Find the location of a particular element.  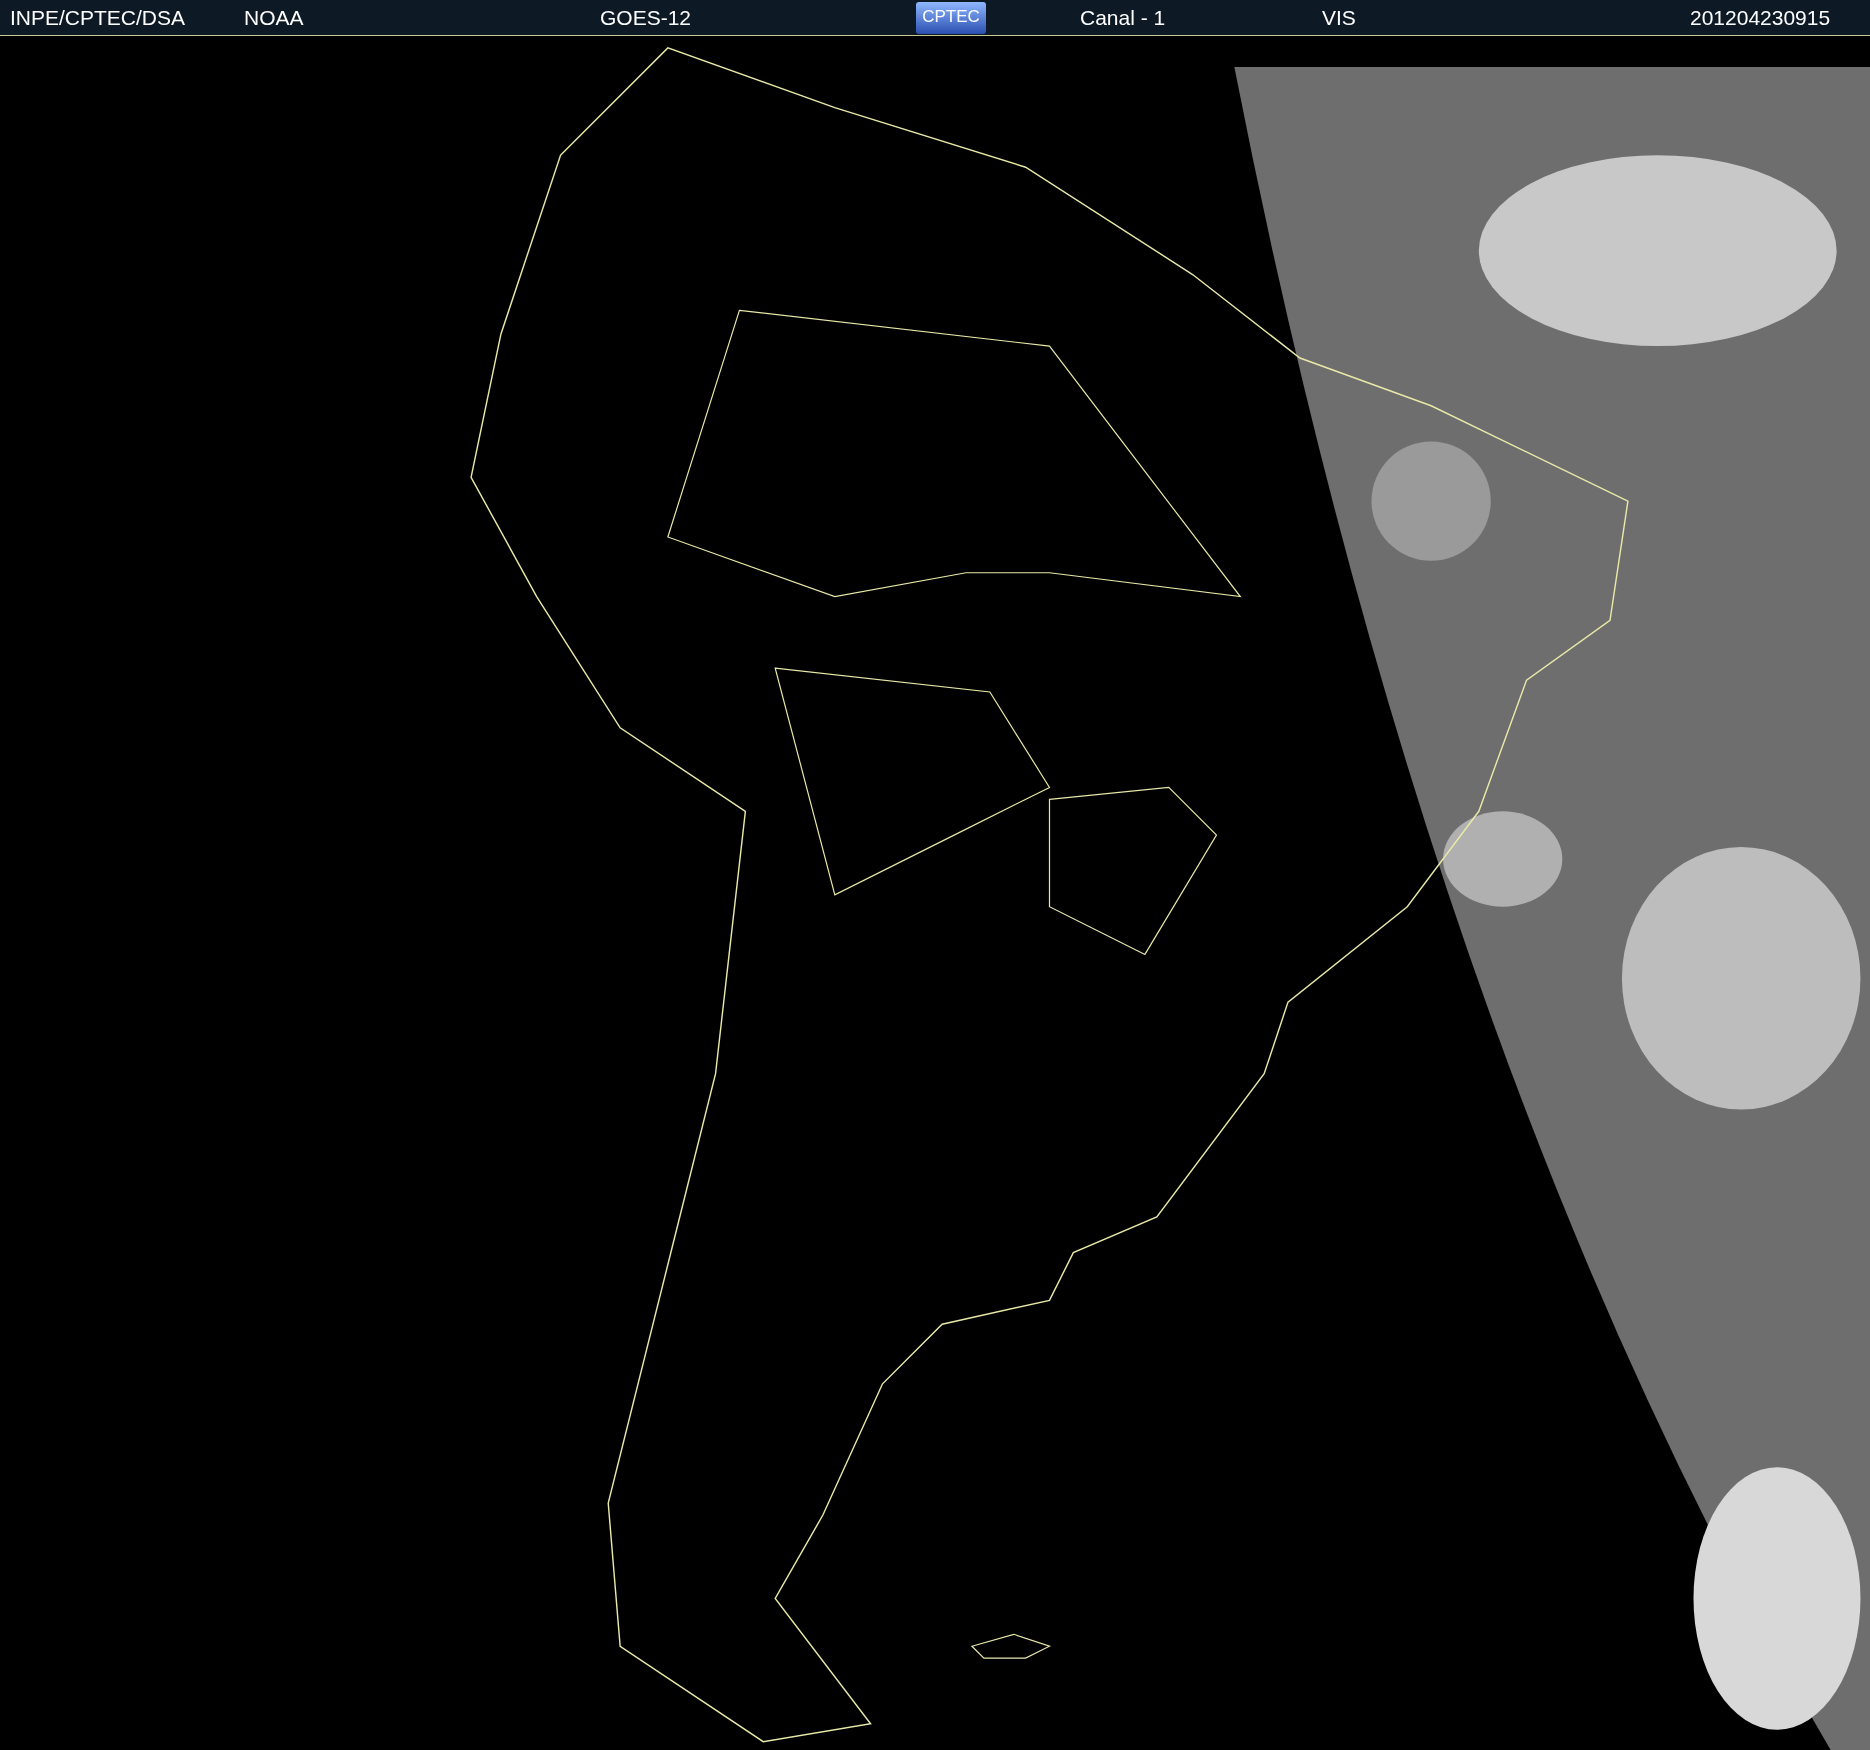

header-label: INPE/CPTEC/DSA is located at coordinates (98, 17).